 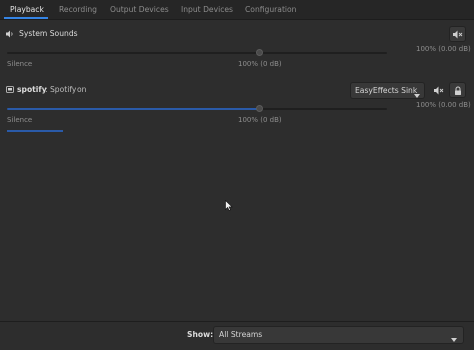 I want to click on spotify-peak-meter, so click(x=35, y=131).